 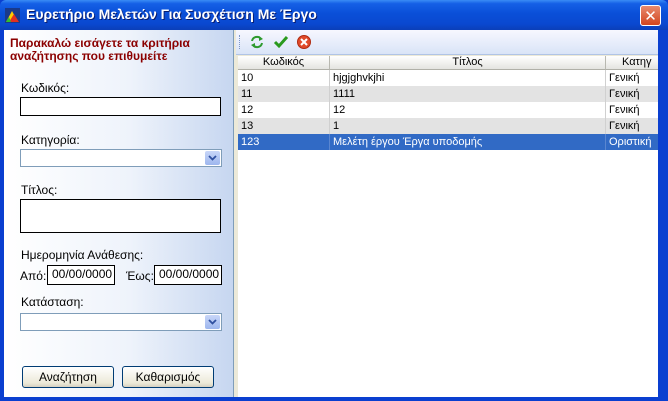 I want to click on table-row: 11 1111 Γενική, so click(x=451, y=94).